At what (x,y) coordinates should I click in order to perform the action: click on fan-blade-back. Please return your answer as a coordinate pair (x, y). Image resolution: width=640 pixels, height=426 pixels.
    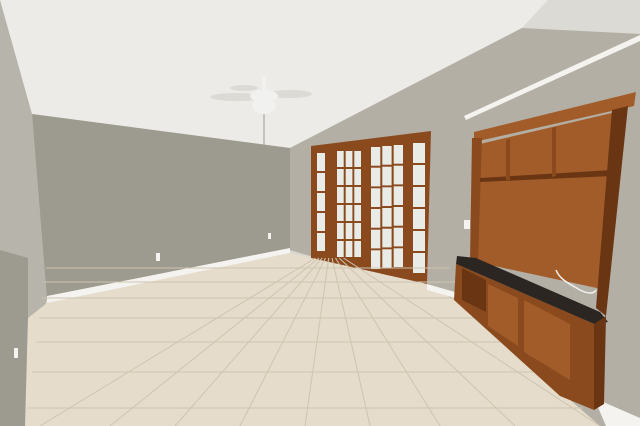
    Looking at the image, I should click on (244, 88).